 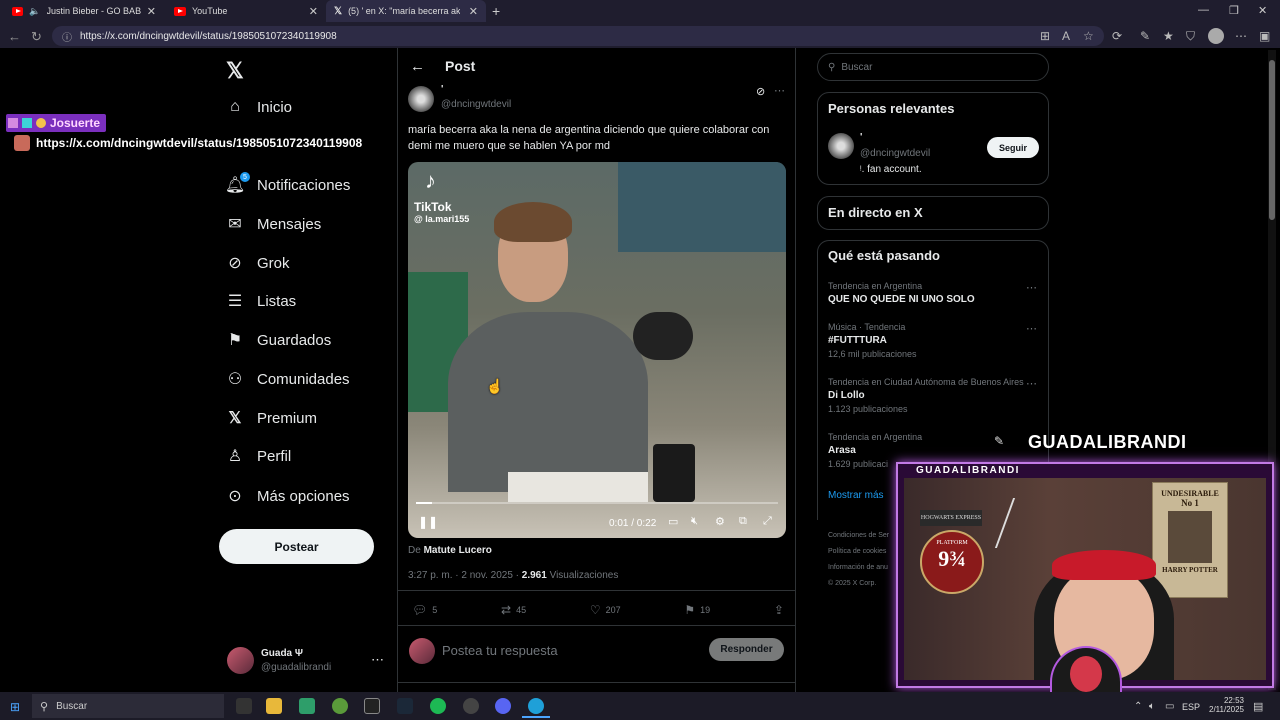 What do you see at coordinates (1216, 36) in the screenshot?
I see `profile-avatar` at bounding box center [1216, 36].